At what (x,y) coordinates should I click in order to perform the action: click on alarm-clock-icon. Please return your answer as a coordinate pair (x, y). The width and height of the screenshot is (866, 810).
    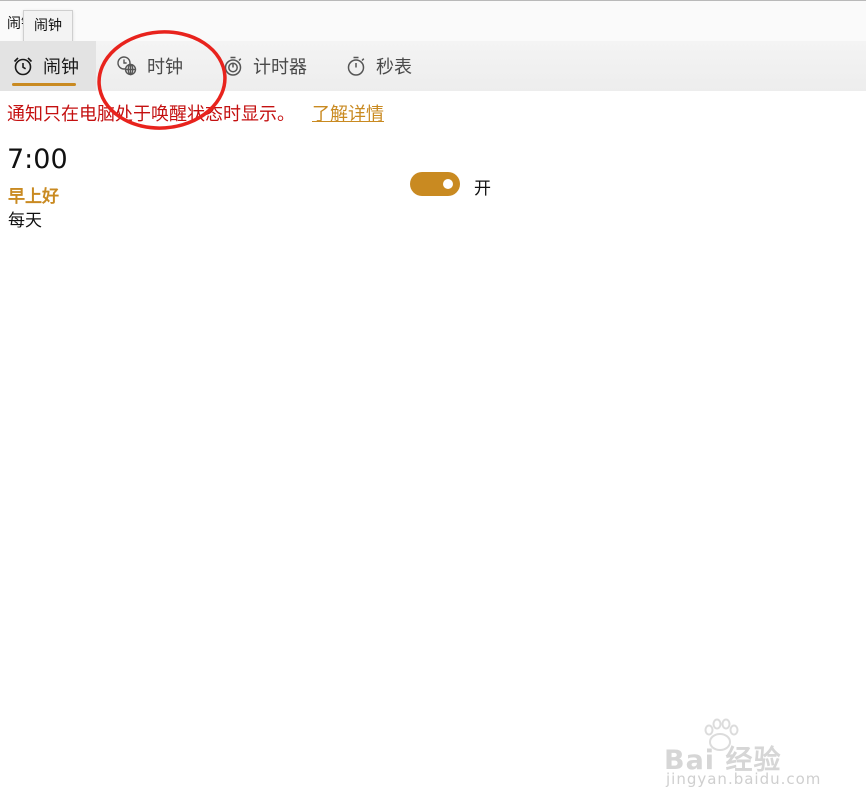
    Looking at the image, I should click on (23, 66).